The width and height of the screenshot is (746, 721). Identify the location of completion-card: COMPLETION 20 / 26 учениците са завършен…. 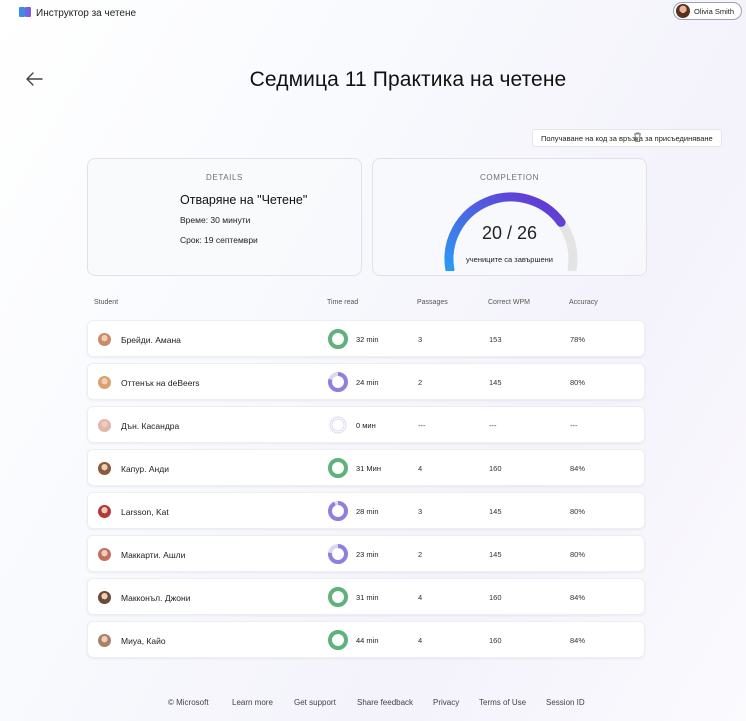
(509, 217).